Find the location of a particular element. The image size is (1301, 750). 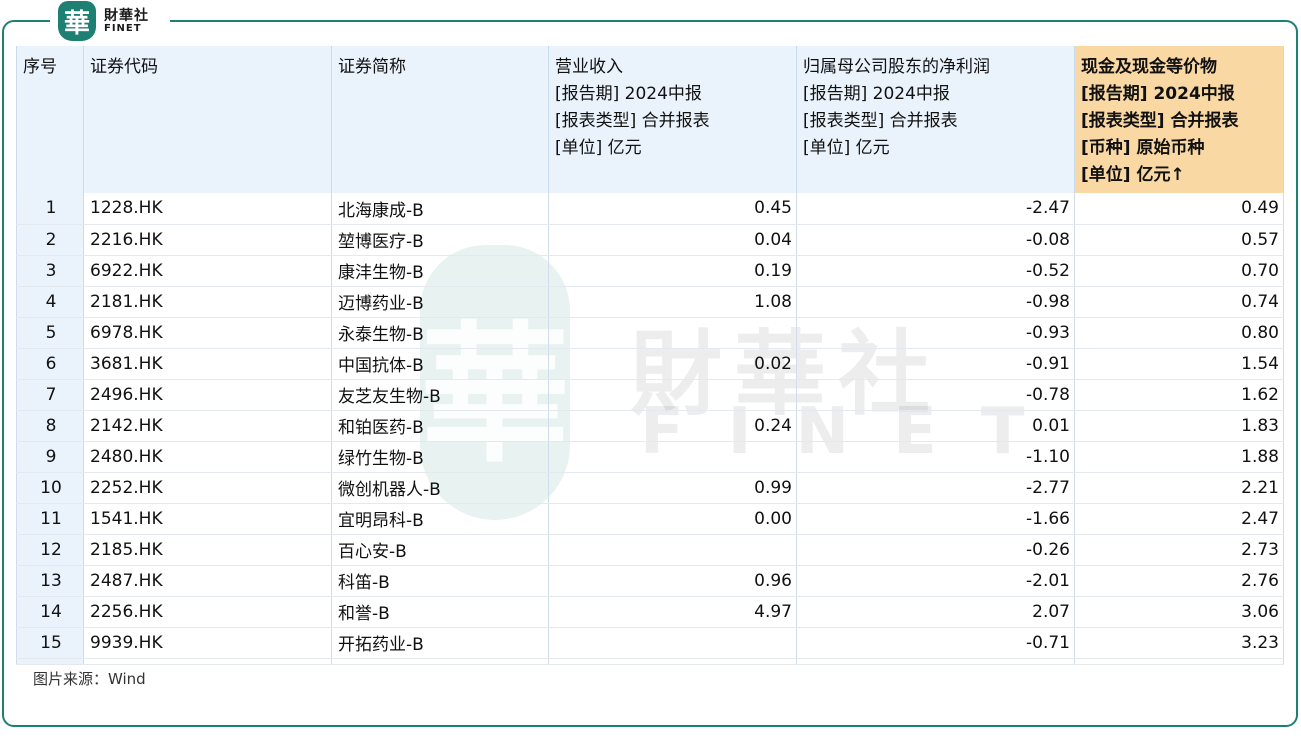

table-row: 6 3681.HK 中国抗体-B 0.02 -0.91 1.54 is located at coordinates (650, 364).